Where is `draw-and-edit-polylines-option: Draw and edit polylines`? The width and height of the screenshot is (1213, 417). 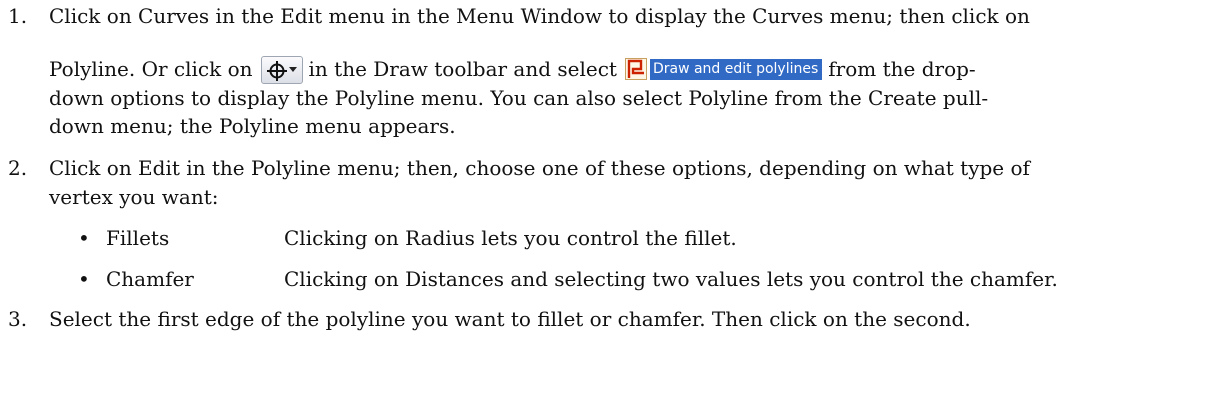
draw-and-edit-polylines-option: Draw and edit polylines is located at coordinates (723, 69).